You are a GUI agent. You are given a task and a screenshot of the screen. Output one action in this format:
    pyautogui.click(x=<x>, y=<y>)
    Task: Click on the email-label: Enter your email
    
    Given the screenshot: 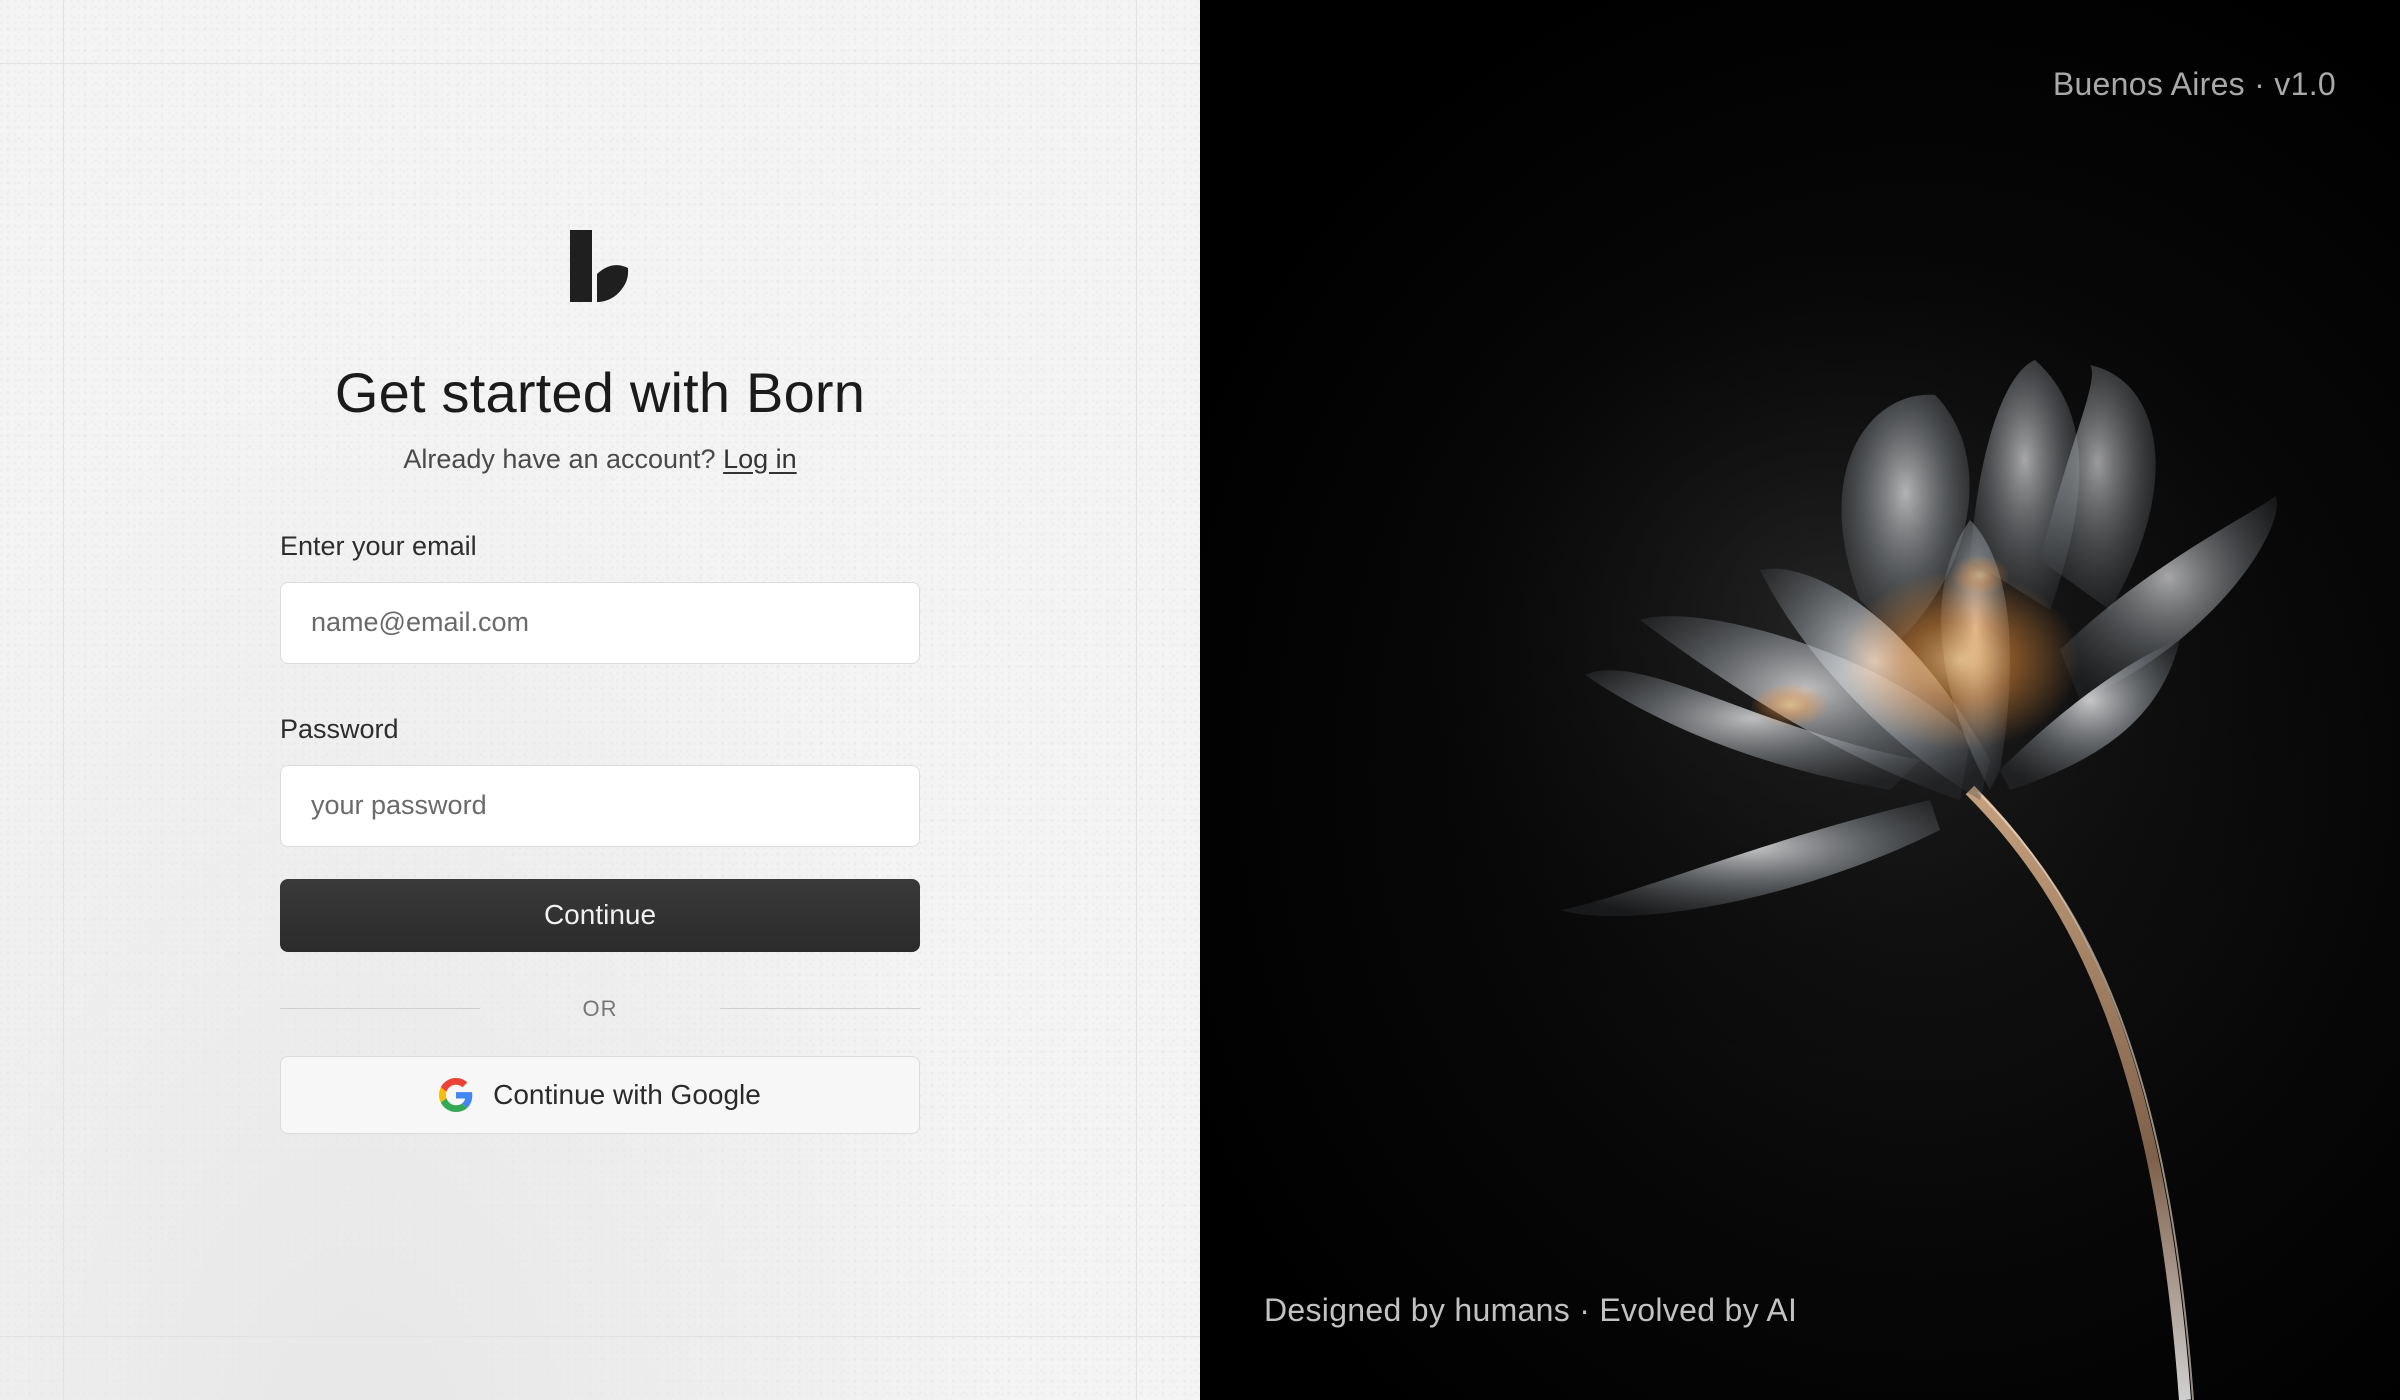 What is the action you would take?
    pyautogui.click(x=378, y=545)
    